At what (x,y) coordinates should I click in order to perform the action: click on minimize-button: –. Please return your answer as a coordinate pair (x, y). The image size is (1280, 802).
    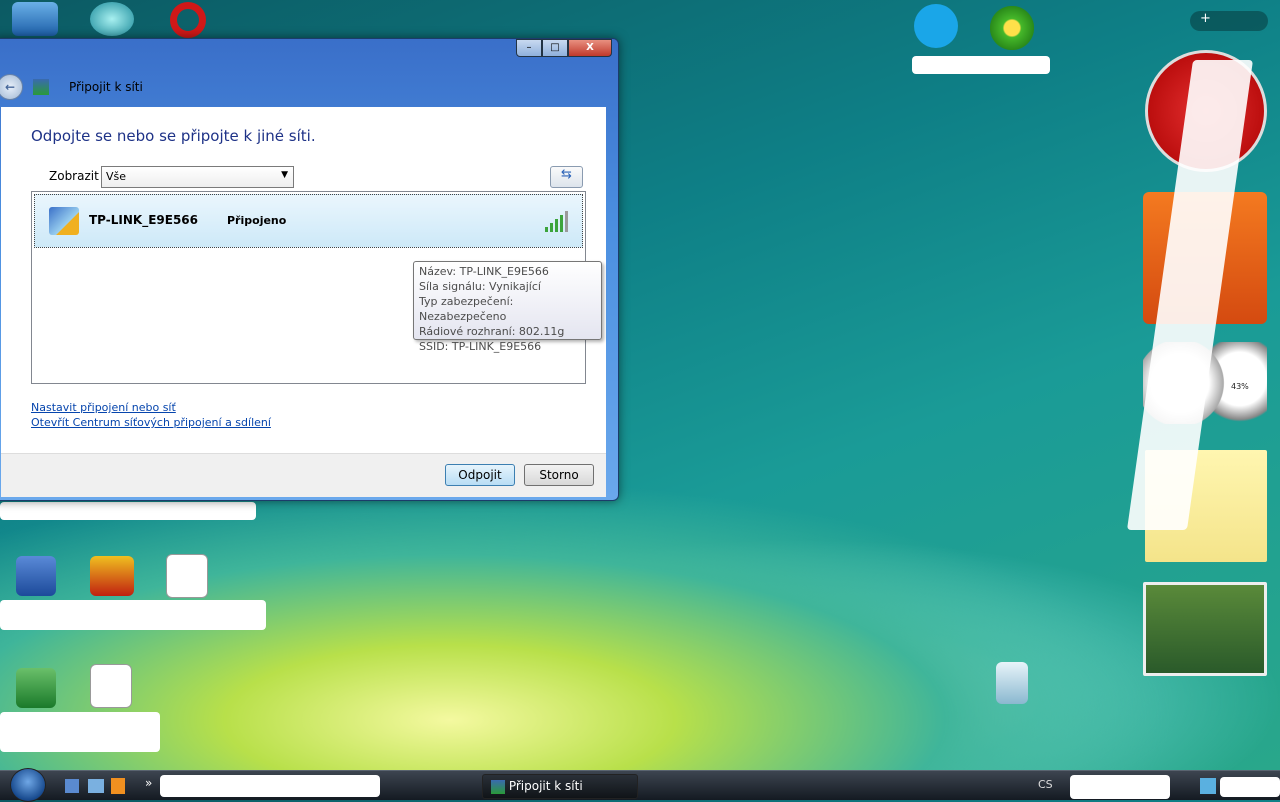
    Looking at the image, I should click on (529, 48).